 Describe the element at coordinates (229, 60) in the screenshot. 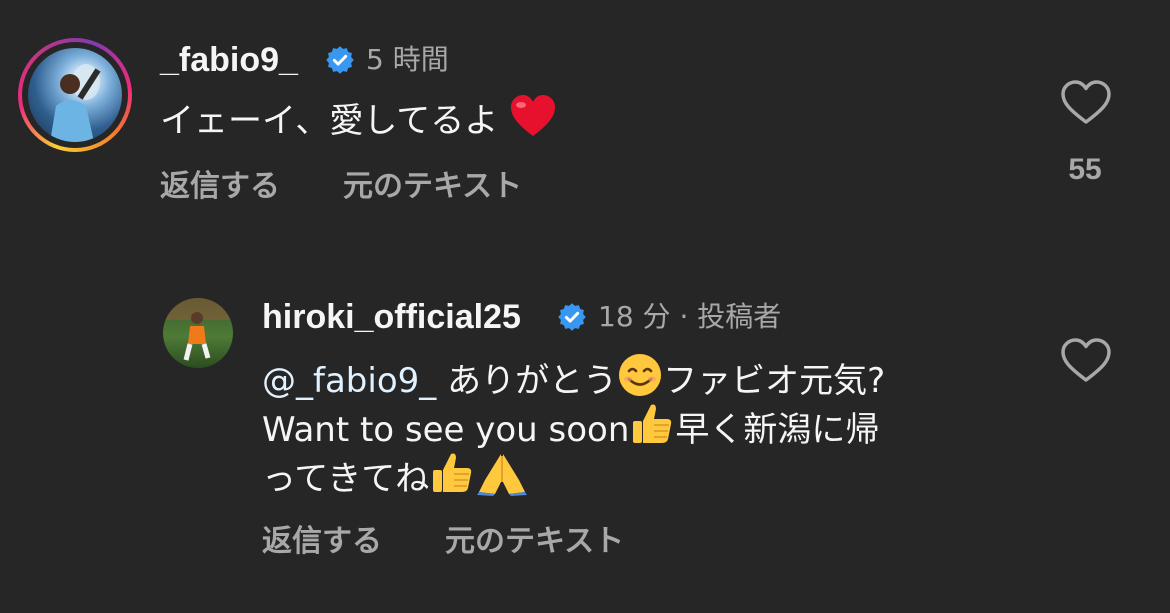

I see `comment-username: _fabio9_` at that location.